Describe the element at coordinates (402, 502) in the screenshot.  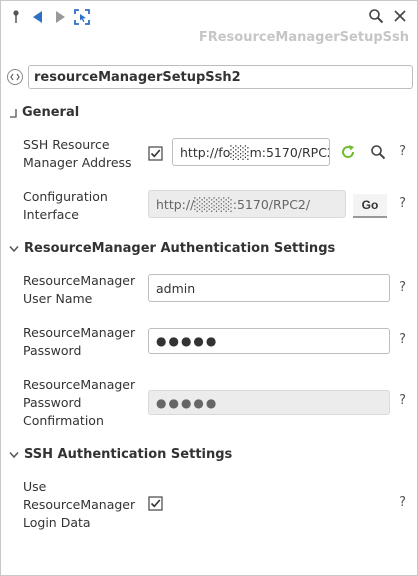
I see `use-login-data-help: ?` at that location.